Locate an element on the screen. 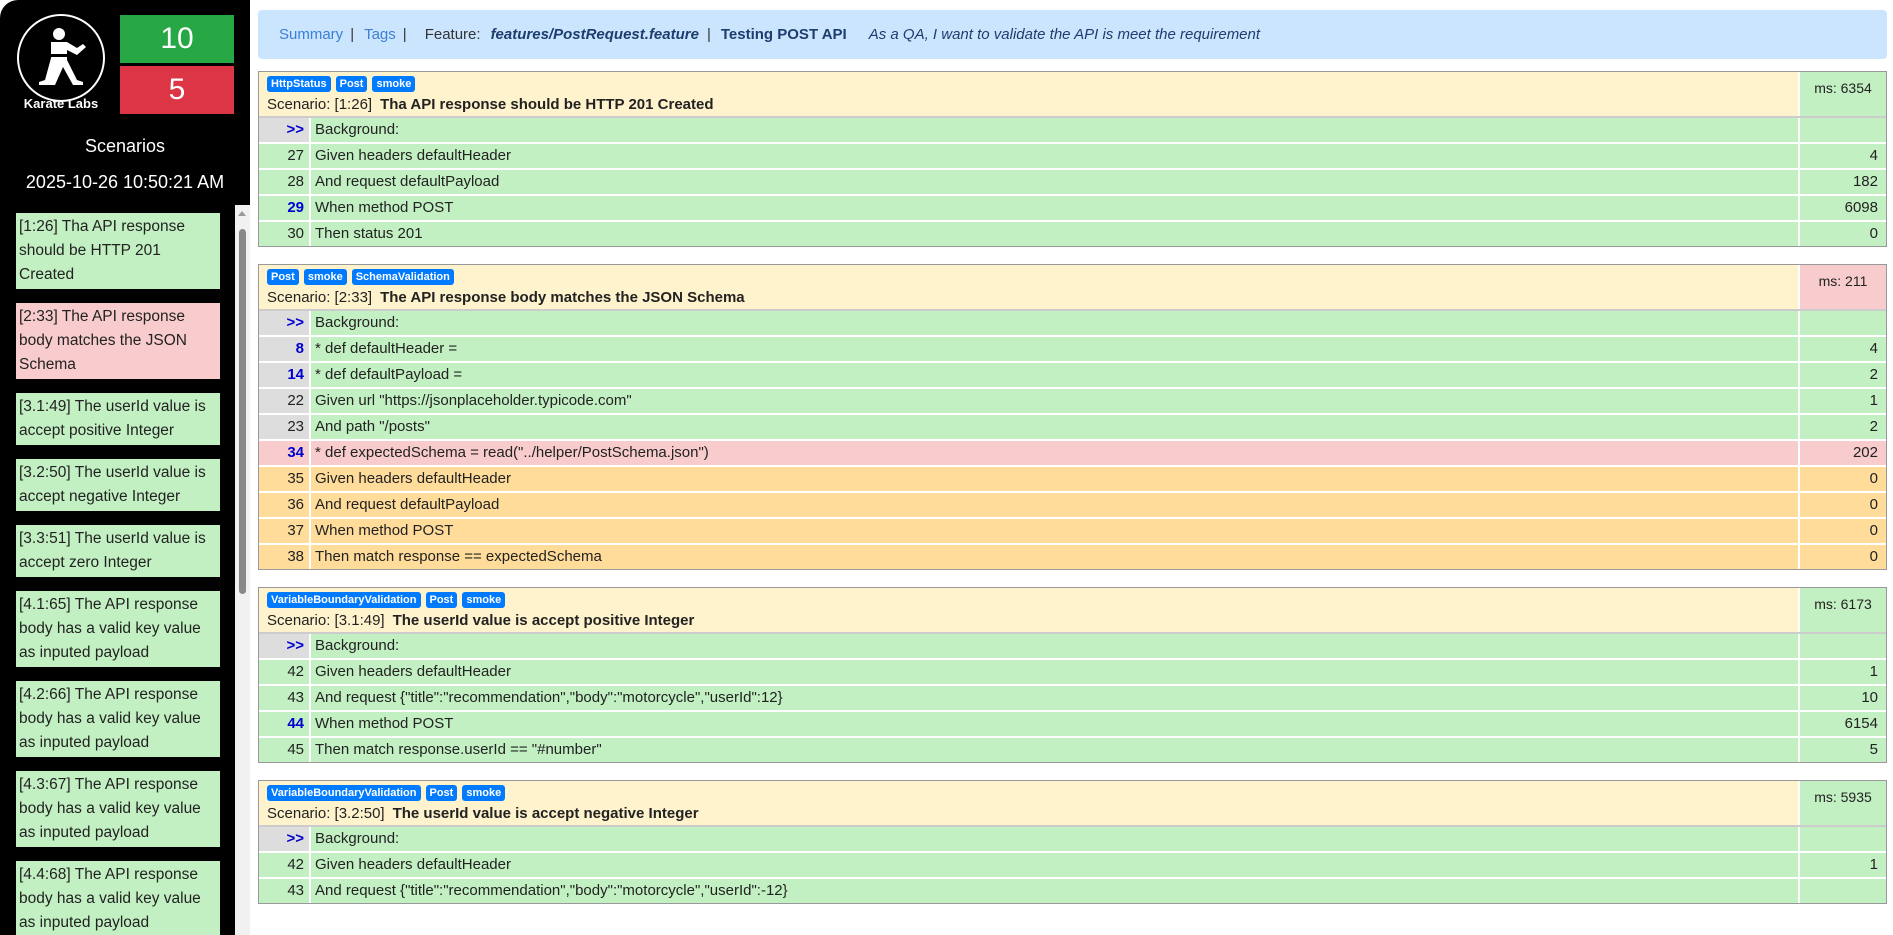  step-text: * def defaultHeader = is located at coordinates (1055, 349).